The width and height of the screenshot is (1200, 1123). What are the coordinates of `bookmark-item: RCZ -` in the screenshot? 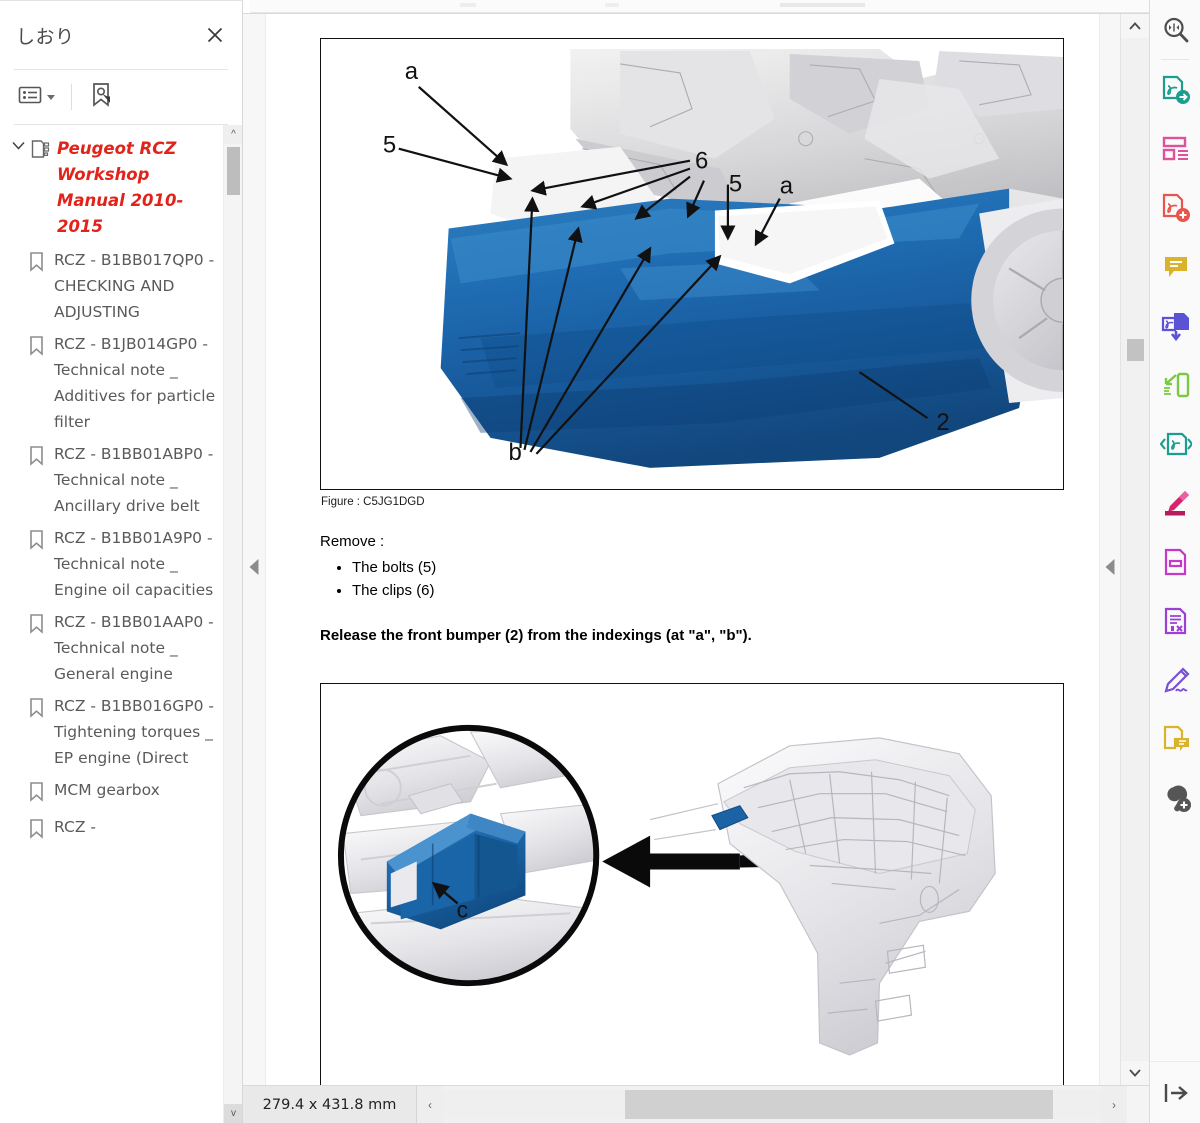 It's located at (113, 829).